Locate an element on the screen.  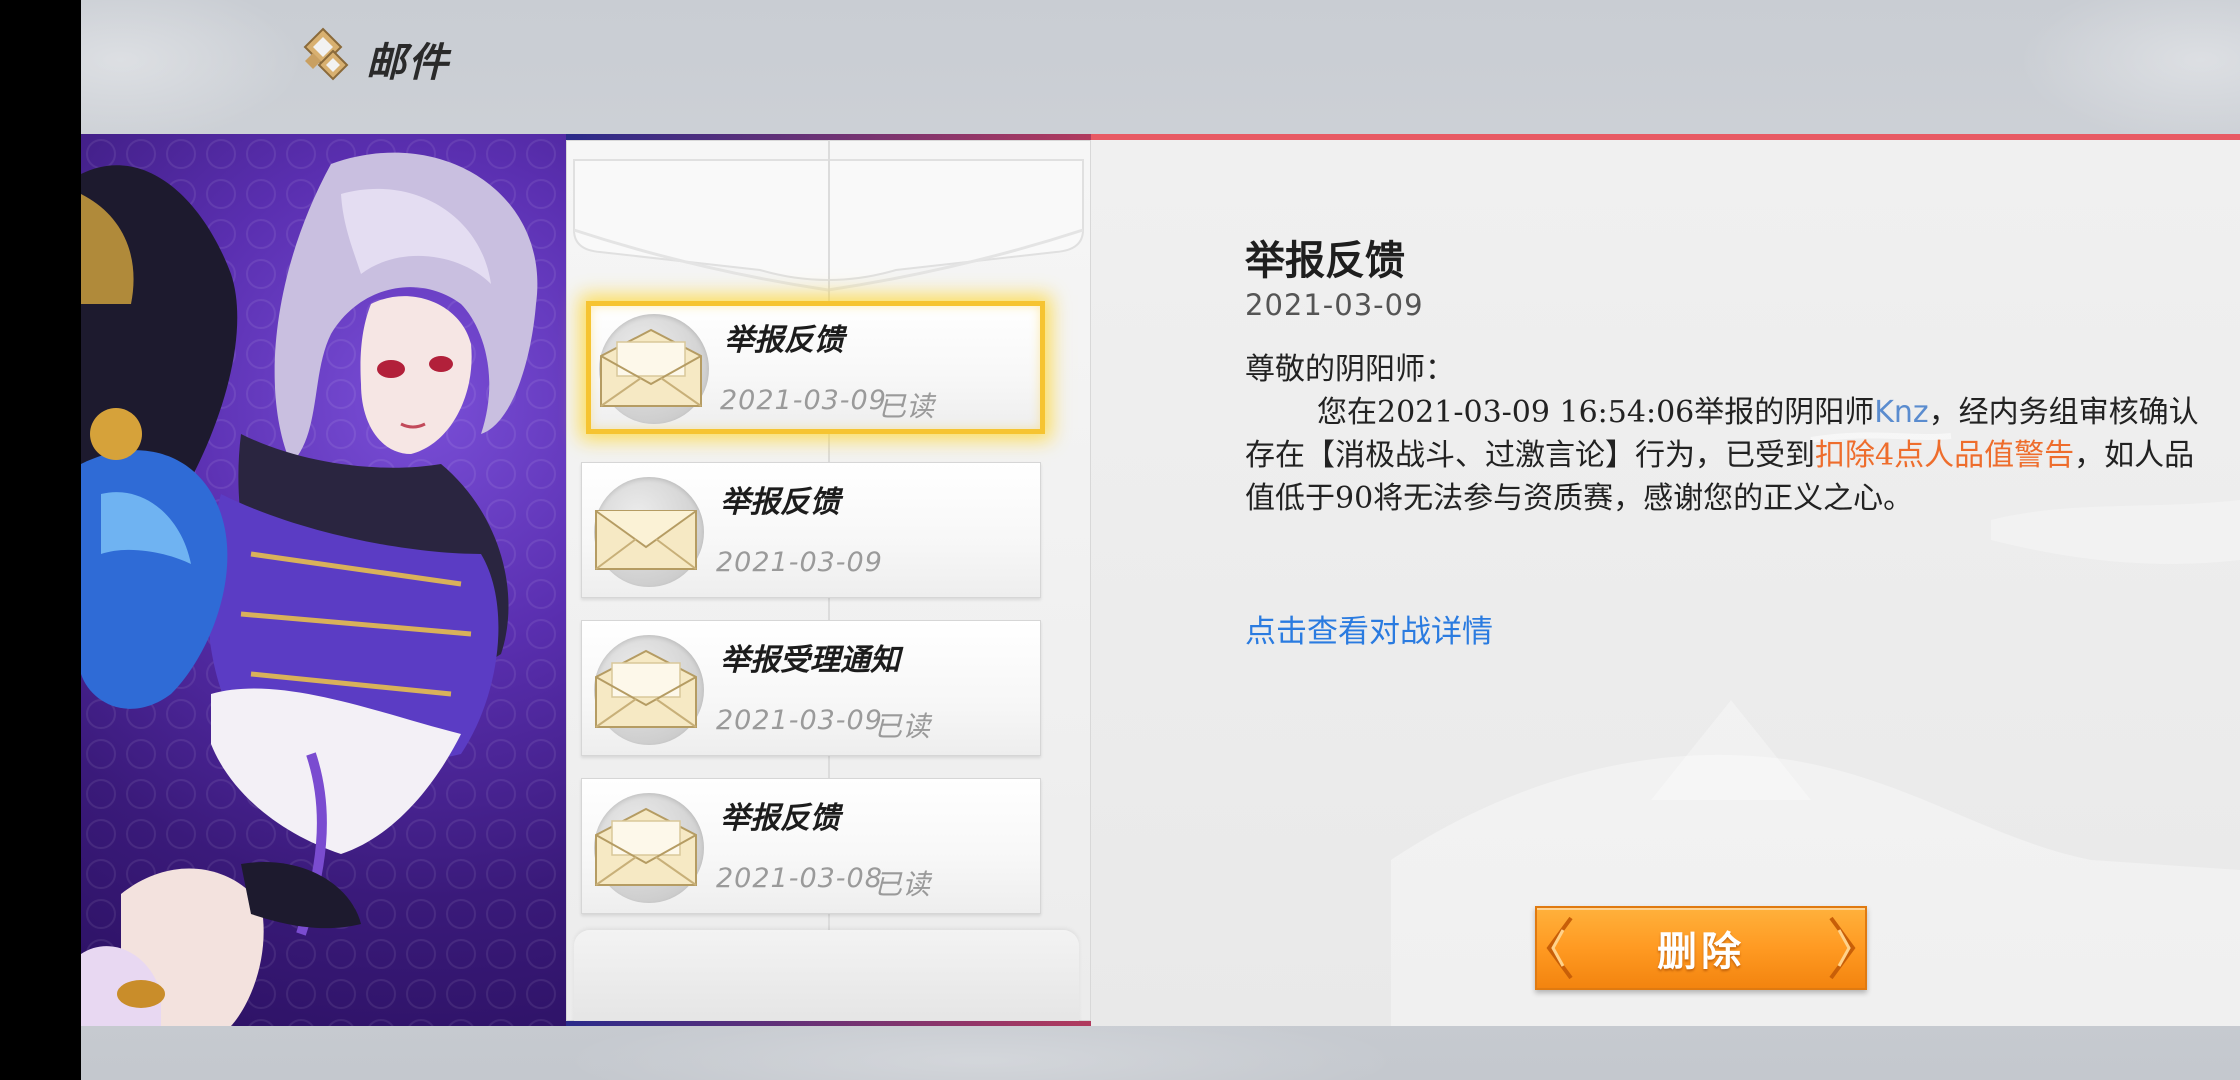
mail-date: 2021-03-08 is located at coordinates (799, 878).